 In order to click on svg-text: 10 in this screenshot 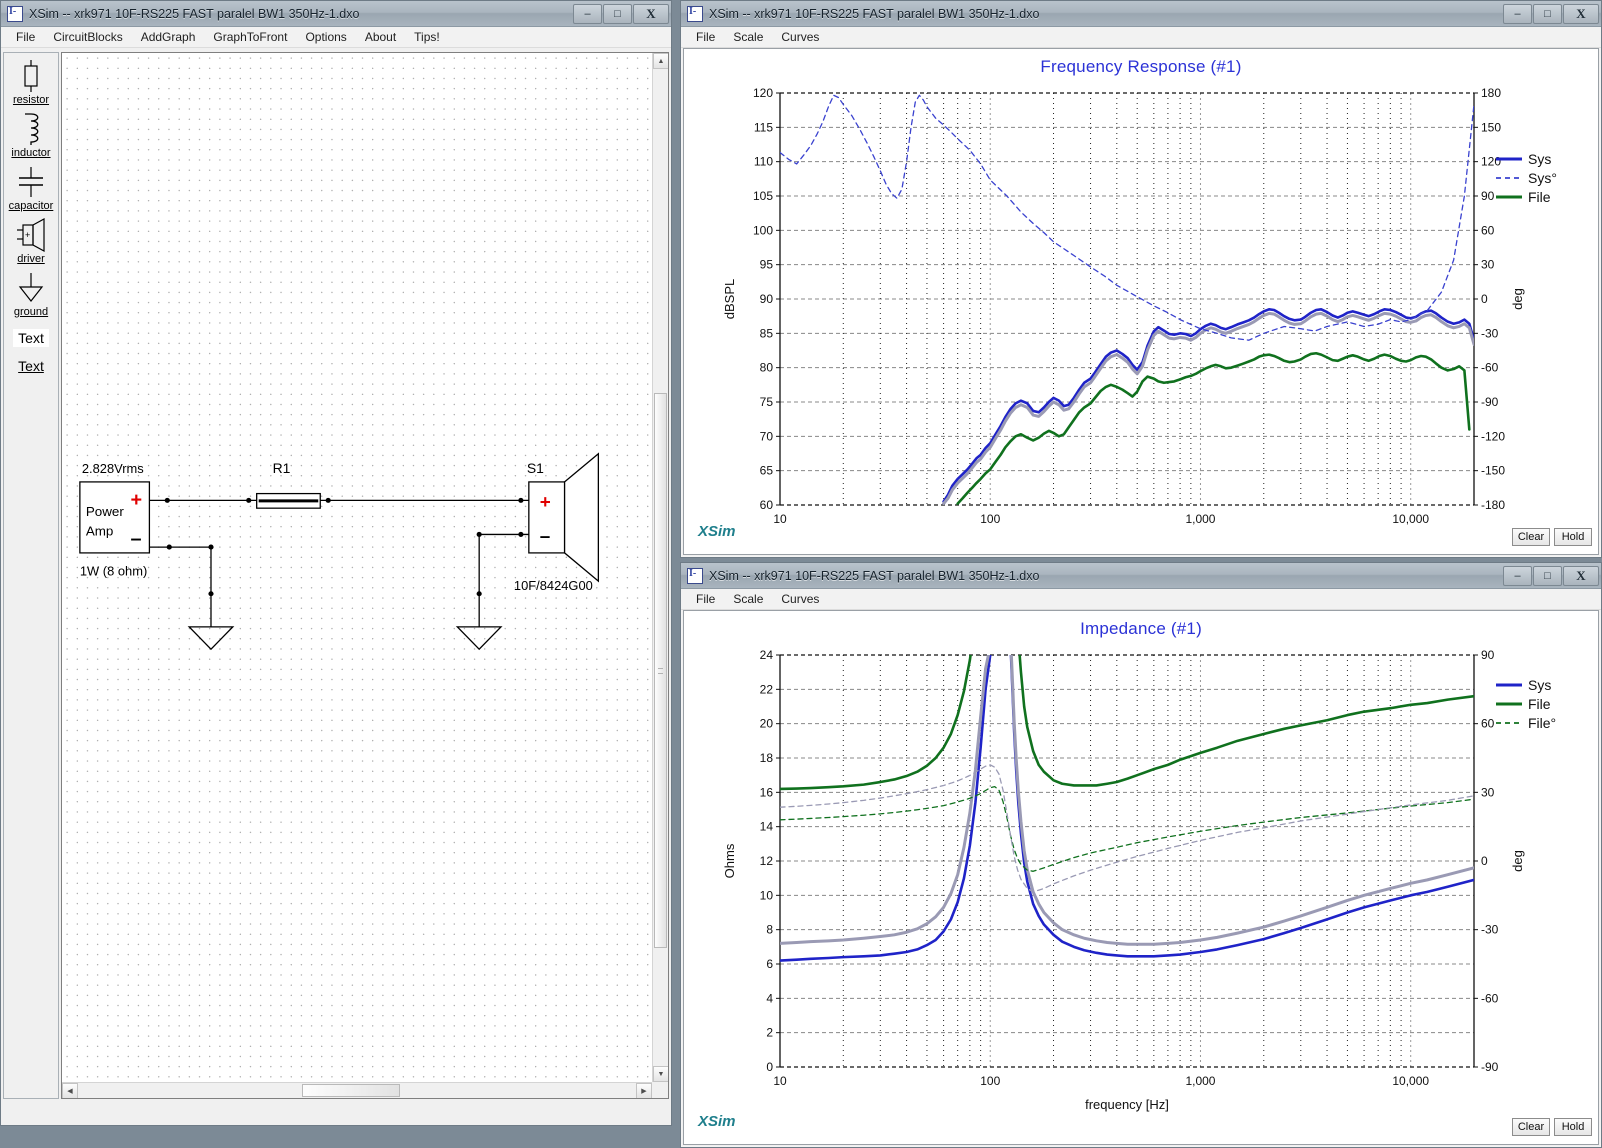, I will do `click(780, 1081)`.